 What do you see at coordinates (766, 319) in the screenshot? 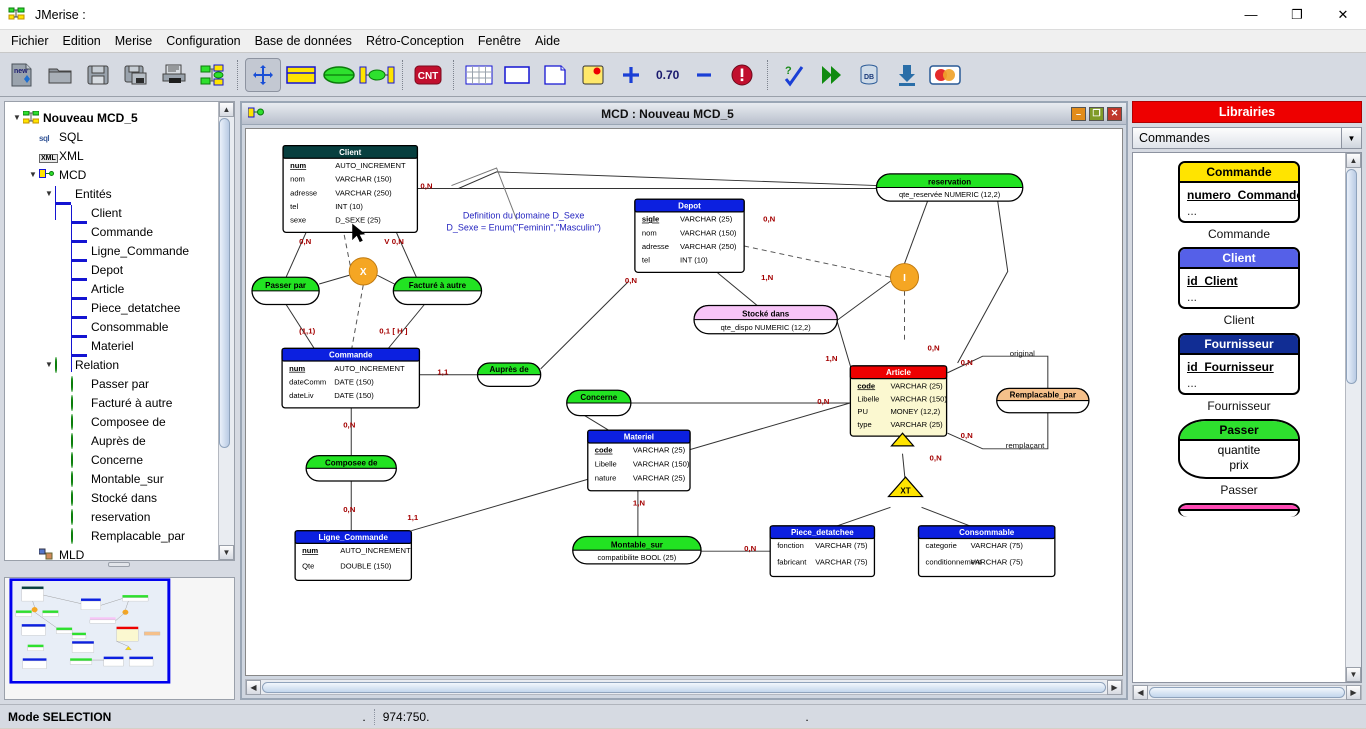
I see `relation-stock-dans: Stocké dans qte_dispo NUMERIC (12,2)` at bounding box center [766, 319].